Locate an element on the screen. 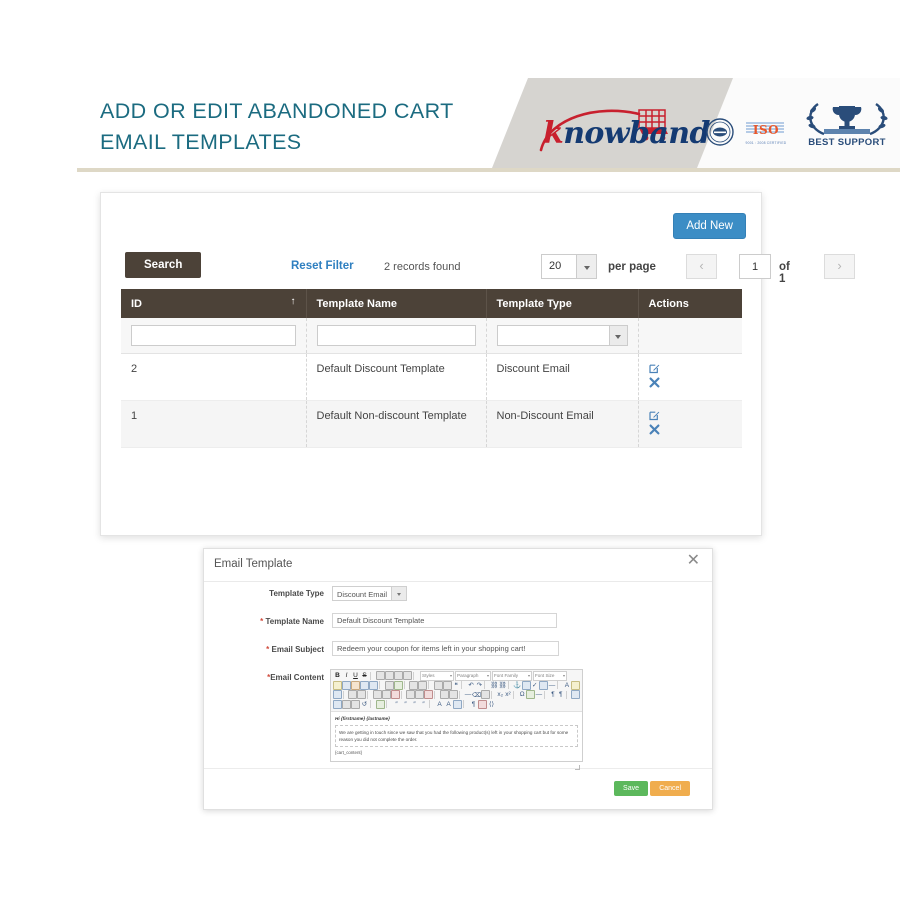 This screenshot has height=900, width=900. close-icon: ✕ is located at coordinates (693, 561).